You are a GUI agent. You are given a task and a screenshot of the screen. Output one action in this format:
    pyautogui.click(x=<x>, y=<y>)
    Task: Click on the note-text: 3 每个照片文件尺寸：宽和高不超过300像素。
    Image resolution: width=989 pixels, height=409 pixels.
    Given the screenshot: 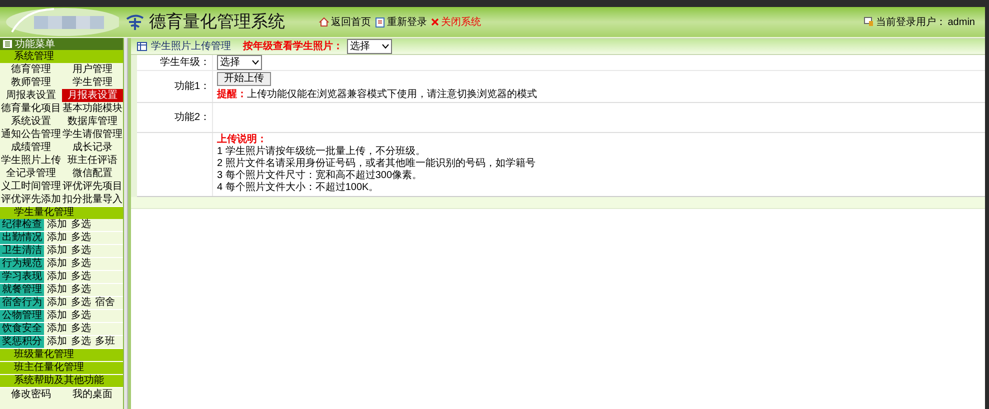 What is the action you would take?
    pyautogui.click(x=320, y=175)
    